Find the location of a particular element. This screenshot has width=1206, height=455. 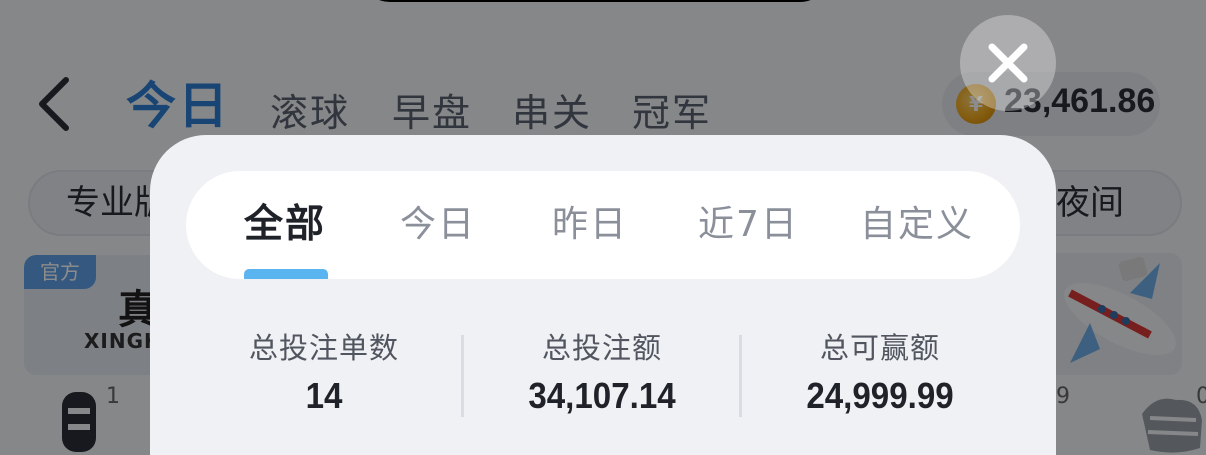

period-tab-yesterday: 昨日 is located at coordinates (590, 225).